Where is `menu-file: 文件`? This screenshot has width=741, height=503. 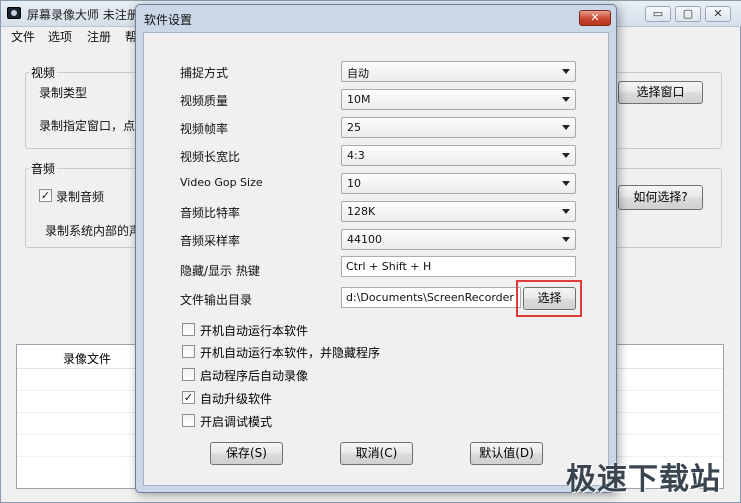 menu-file: 文件 is located at coordinates (23, 36).